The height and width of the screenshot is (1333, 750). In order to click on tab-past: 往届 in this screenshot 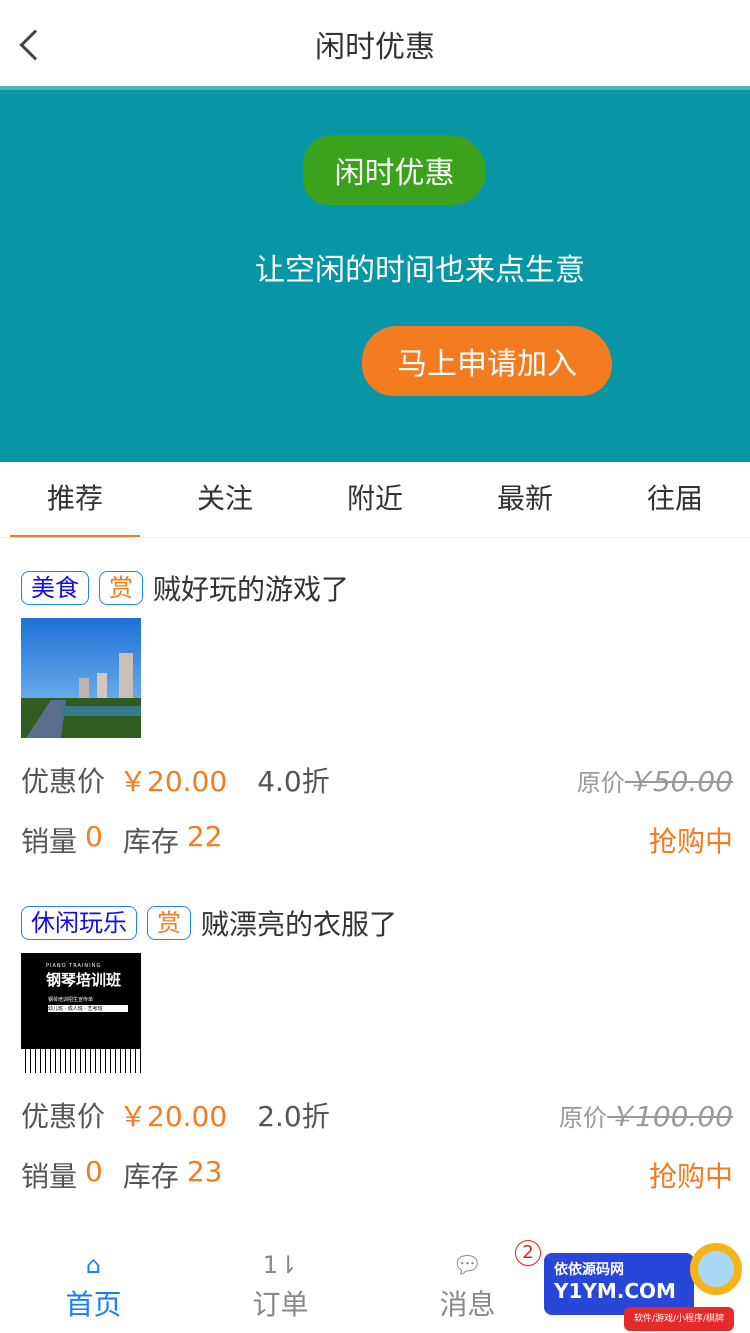, I will do `click(675, 499)`.